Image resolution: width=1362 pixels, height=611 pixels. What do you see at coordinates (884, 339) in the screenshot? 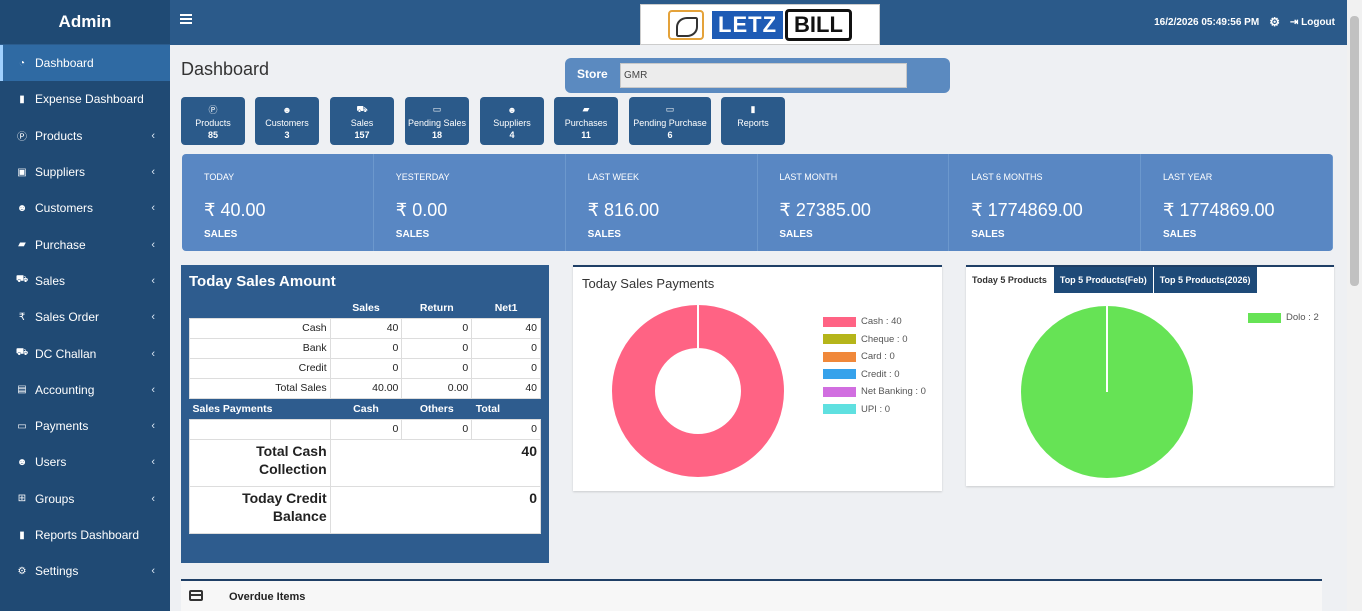
I see `legend-label: Cheque : 0` at bounding box center [884, 339].